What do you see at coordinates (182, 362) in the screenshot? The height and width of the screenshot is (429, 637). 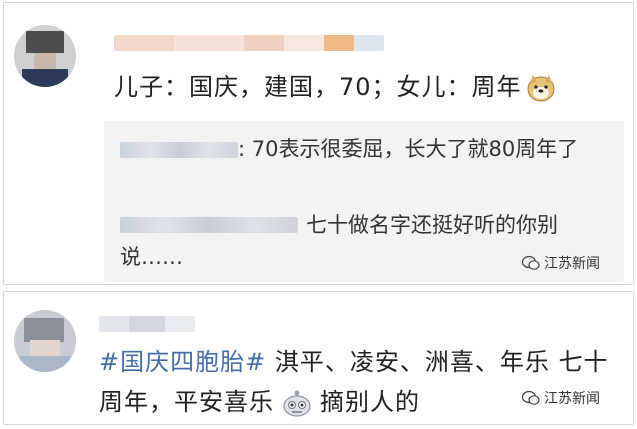 I see `hashtag-link: #国庆四胞胎#` at bounding box center [182, 362].